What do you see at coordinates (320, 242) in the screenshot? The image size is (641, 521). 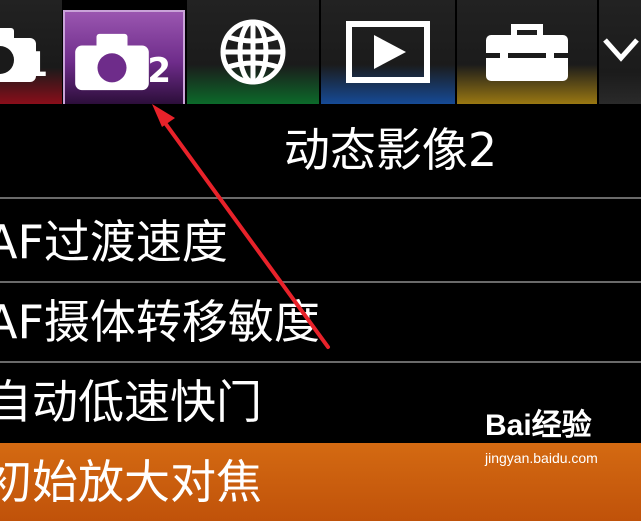 I see `menu-item-af-transition-speed: AF过渡速度` at bounding box center [320, 242].